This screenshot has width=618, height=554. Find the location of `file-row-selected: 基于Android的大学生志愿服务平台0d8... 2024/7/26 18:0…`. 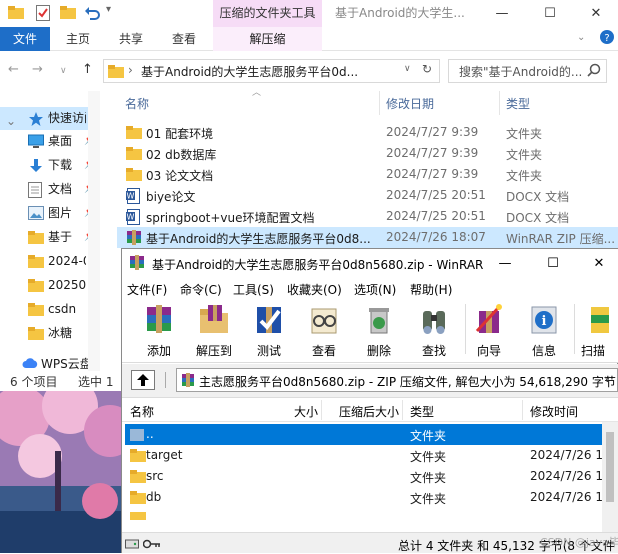

file-row-selected: 基于Android的大学生志愿服务平台0d8... 2024/7/26 18:0… is located at coordinates (367, 237).